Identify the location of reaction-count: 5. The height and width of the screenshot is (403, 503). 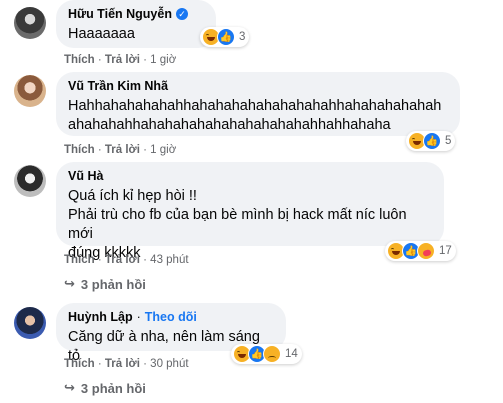
(448, 141).